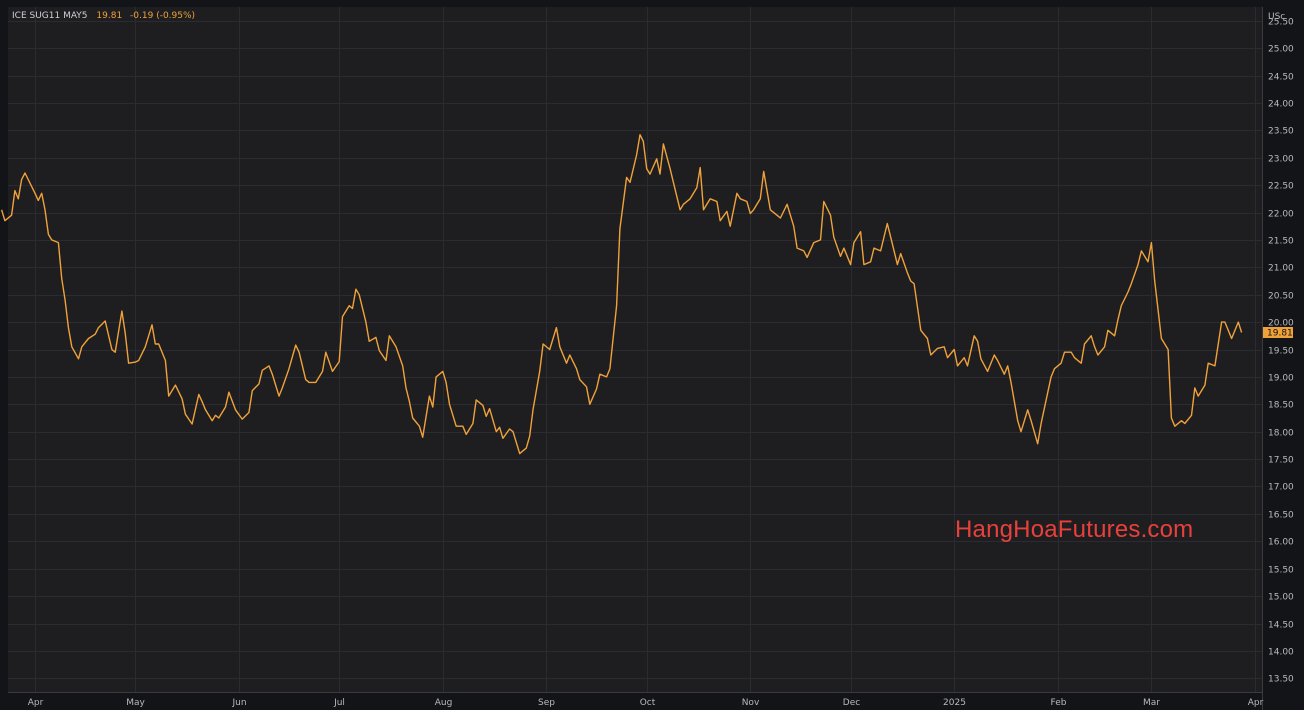  Describe the element at coordinates (1281, 242) in the screenshot. I see `price-tick-label: 21.50` at that location.